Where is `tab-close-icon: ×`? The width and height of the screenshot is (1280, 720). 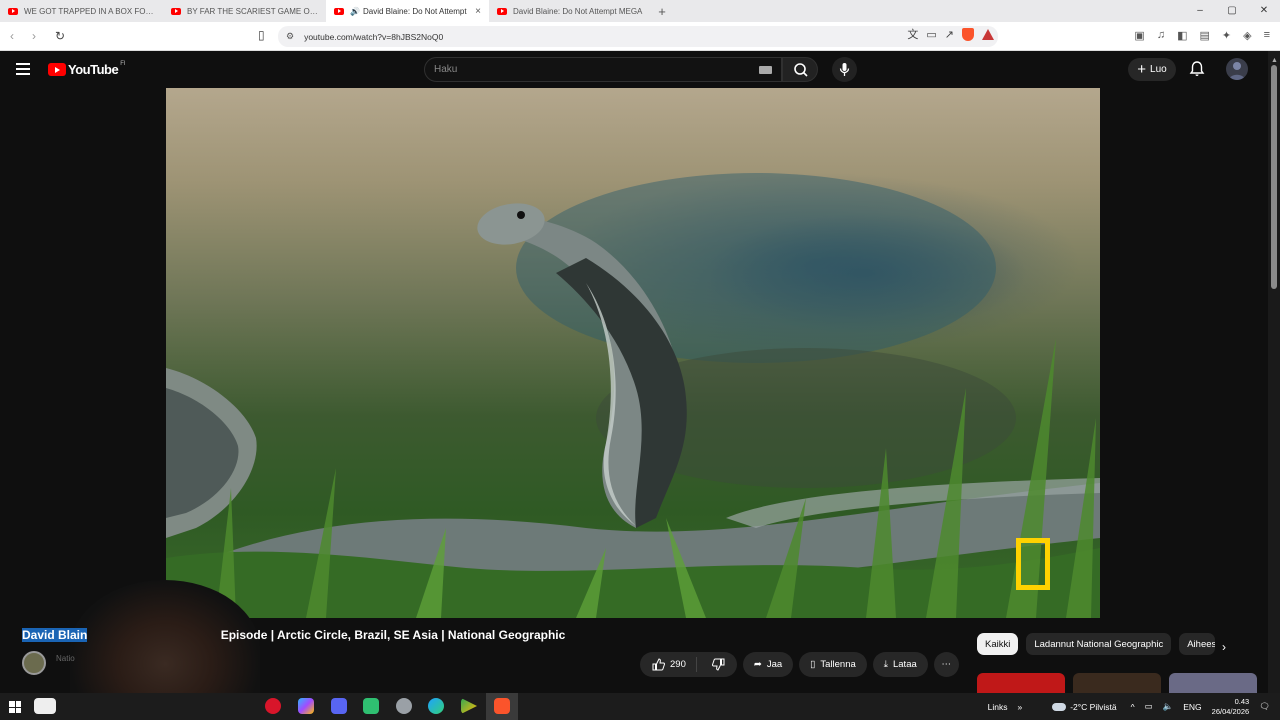
tab-close-icon: × is located at coordinates (478, 11).